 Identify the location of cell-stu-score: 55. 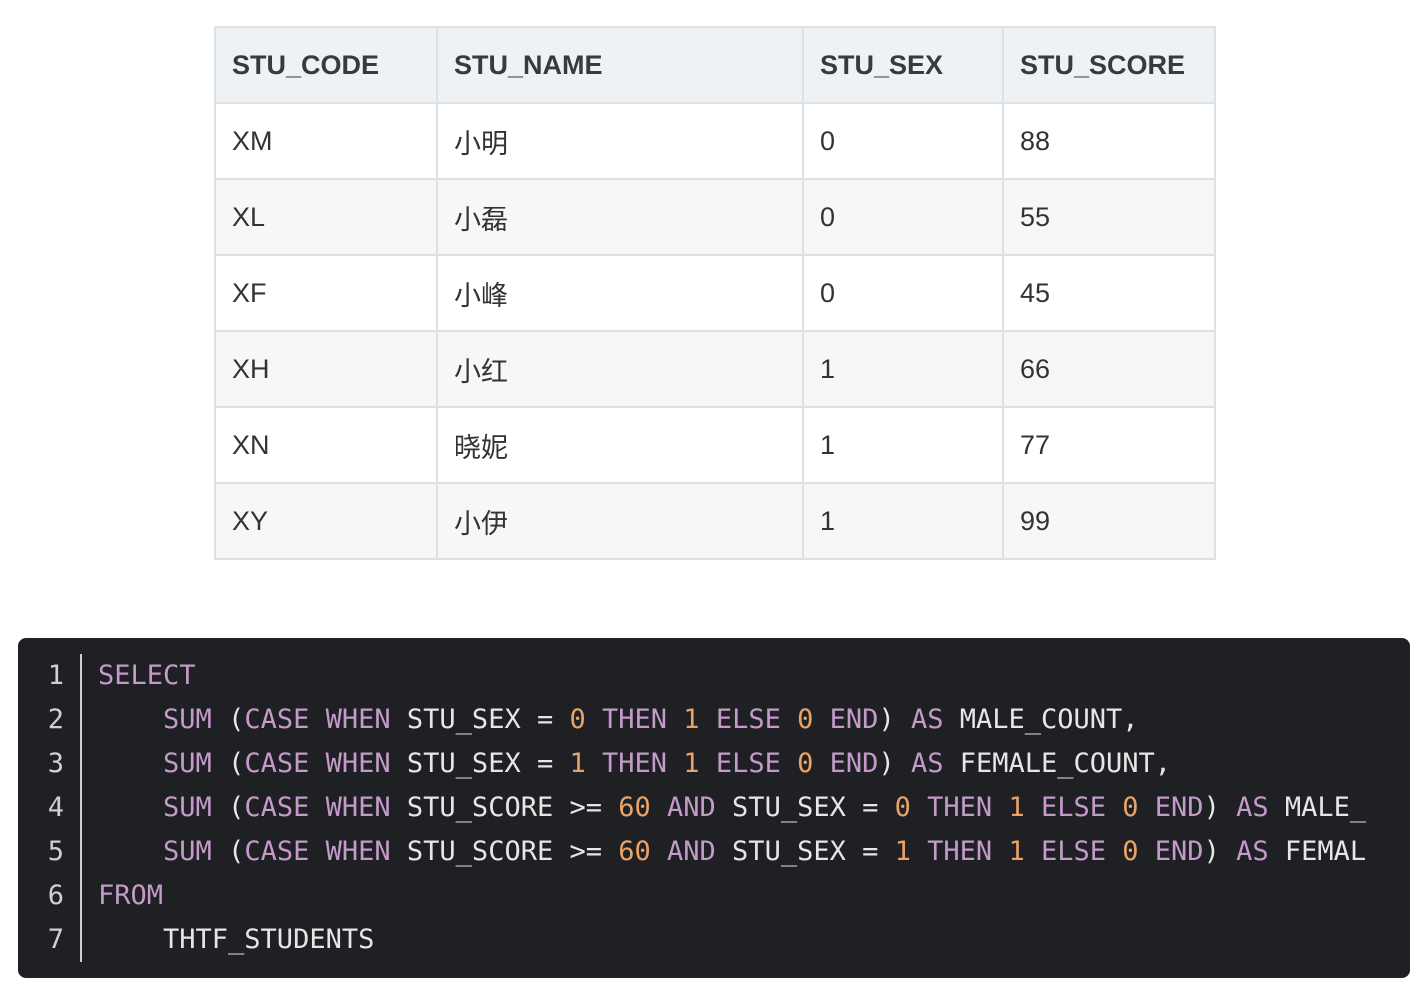
(1109, 217).